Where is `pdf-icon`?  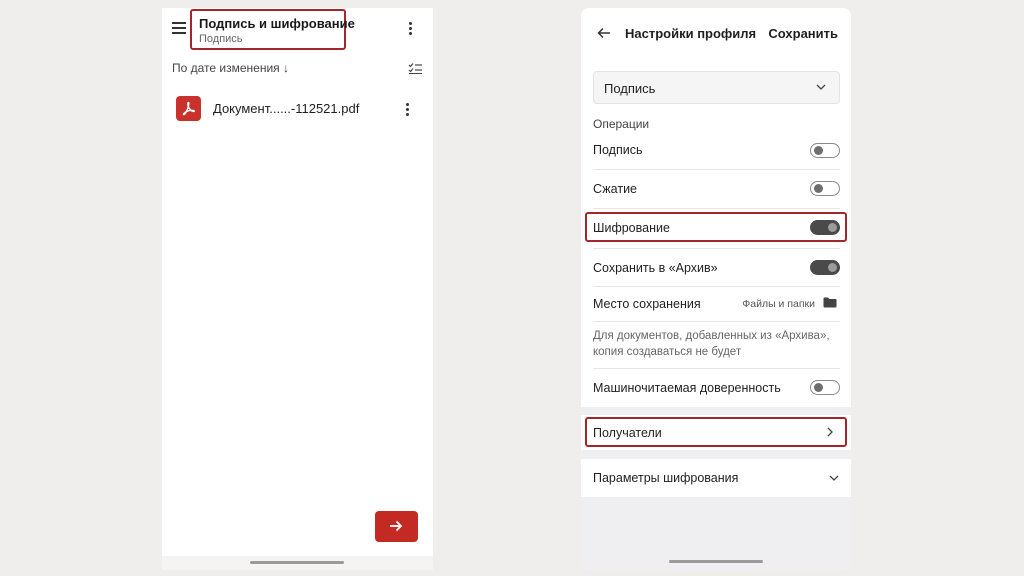
pdf-icon is located at coordinates (188, 108).